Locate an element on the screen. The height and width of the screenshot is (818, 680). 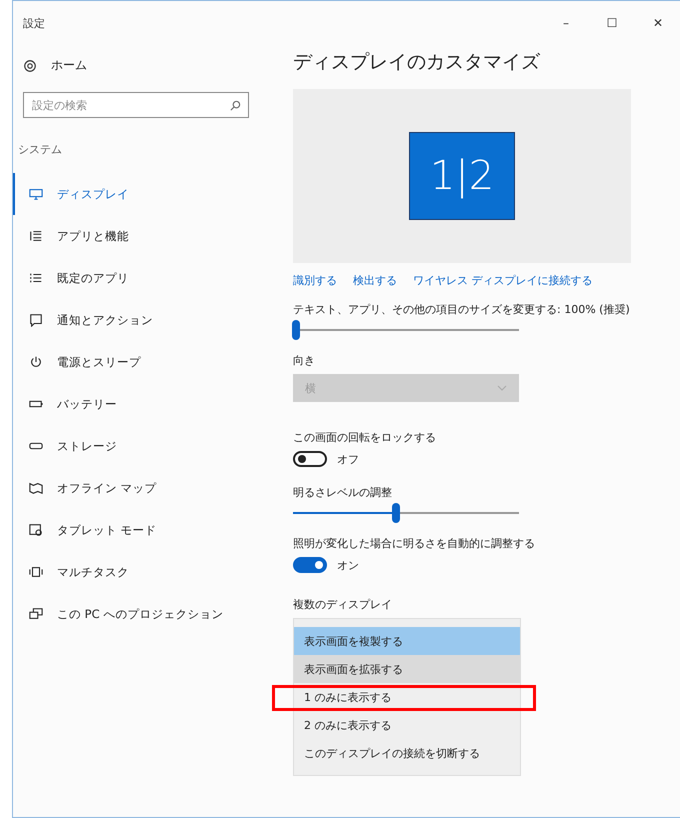
map-icon is located at coordinates (36, 488).